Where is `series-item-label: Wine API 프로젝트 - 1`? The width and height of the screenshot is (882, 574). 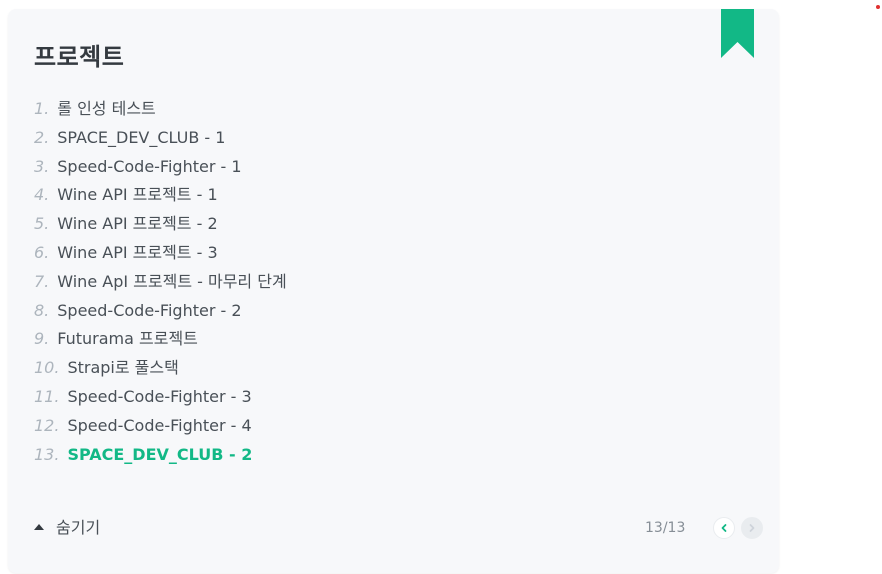
series-item-label: Wine API 프로젝트 - 1 is located at coordinates (137, 195).